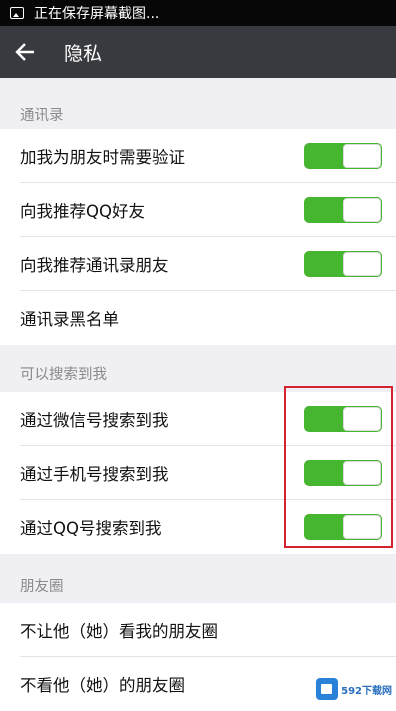  What do you see at coordinates (83, 53) in the screenshot?
I see `page-title: 隐私` at bounding box center [83, 53].